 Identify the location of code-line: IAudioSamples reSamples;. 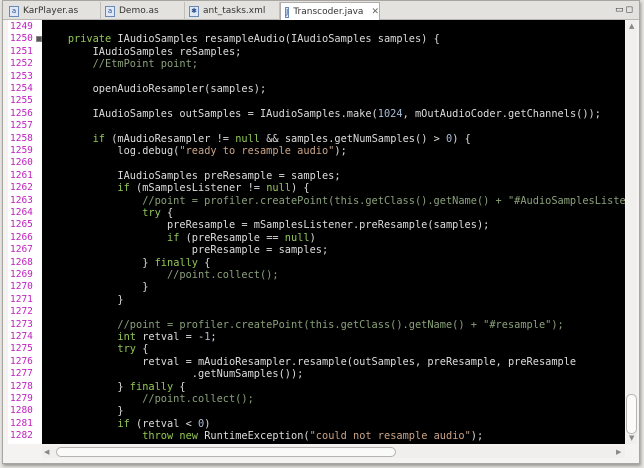
(142, 51).